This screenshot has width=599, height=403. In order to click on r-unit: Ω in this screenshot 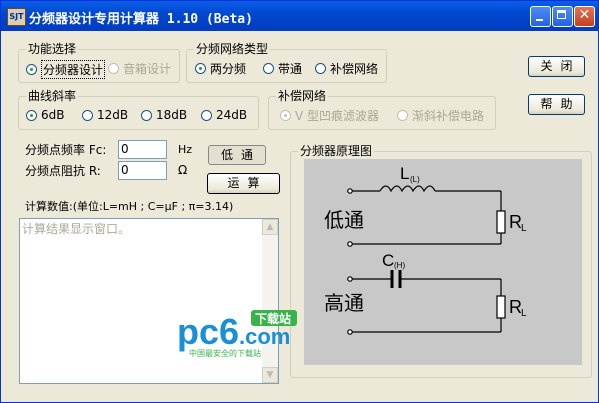, I will do `click(183, 170)`.